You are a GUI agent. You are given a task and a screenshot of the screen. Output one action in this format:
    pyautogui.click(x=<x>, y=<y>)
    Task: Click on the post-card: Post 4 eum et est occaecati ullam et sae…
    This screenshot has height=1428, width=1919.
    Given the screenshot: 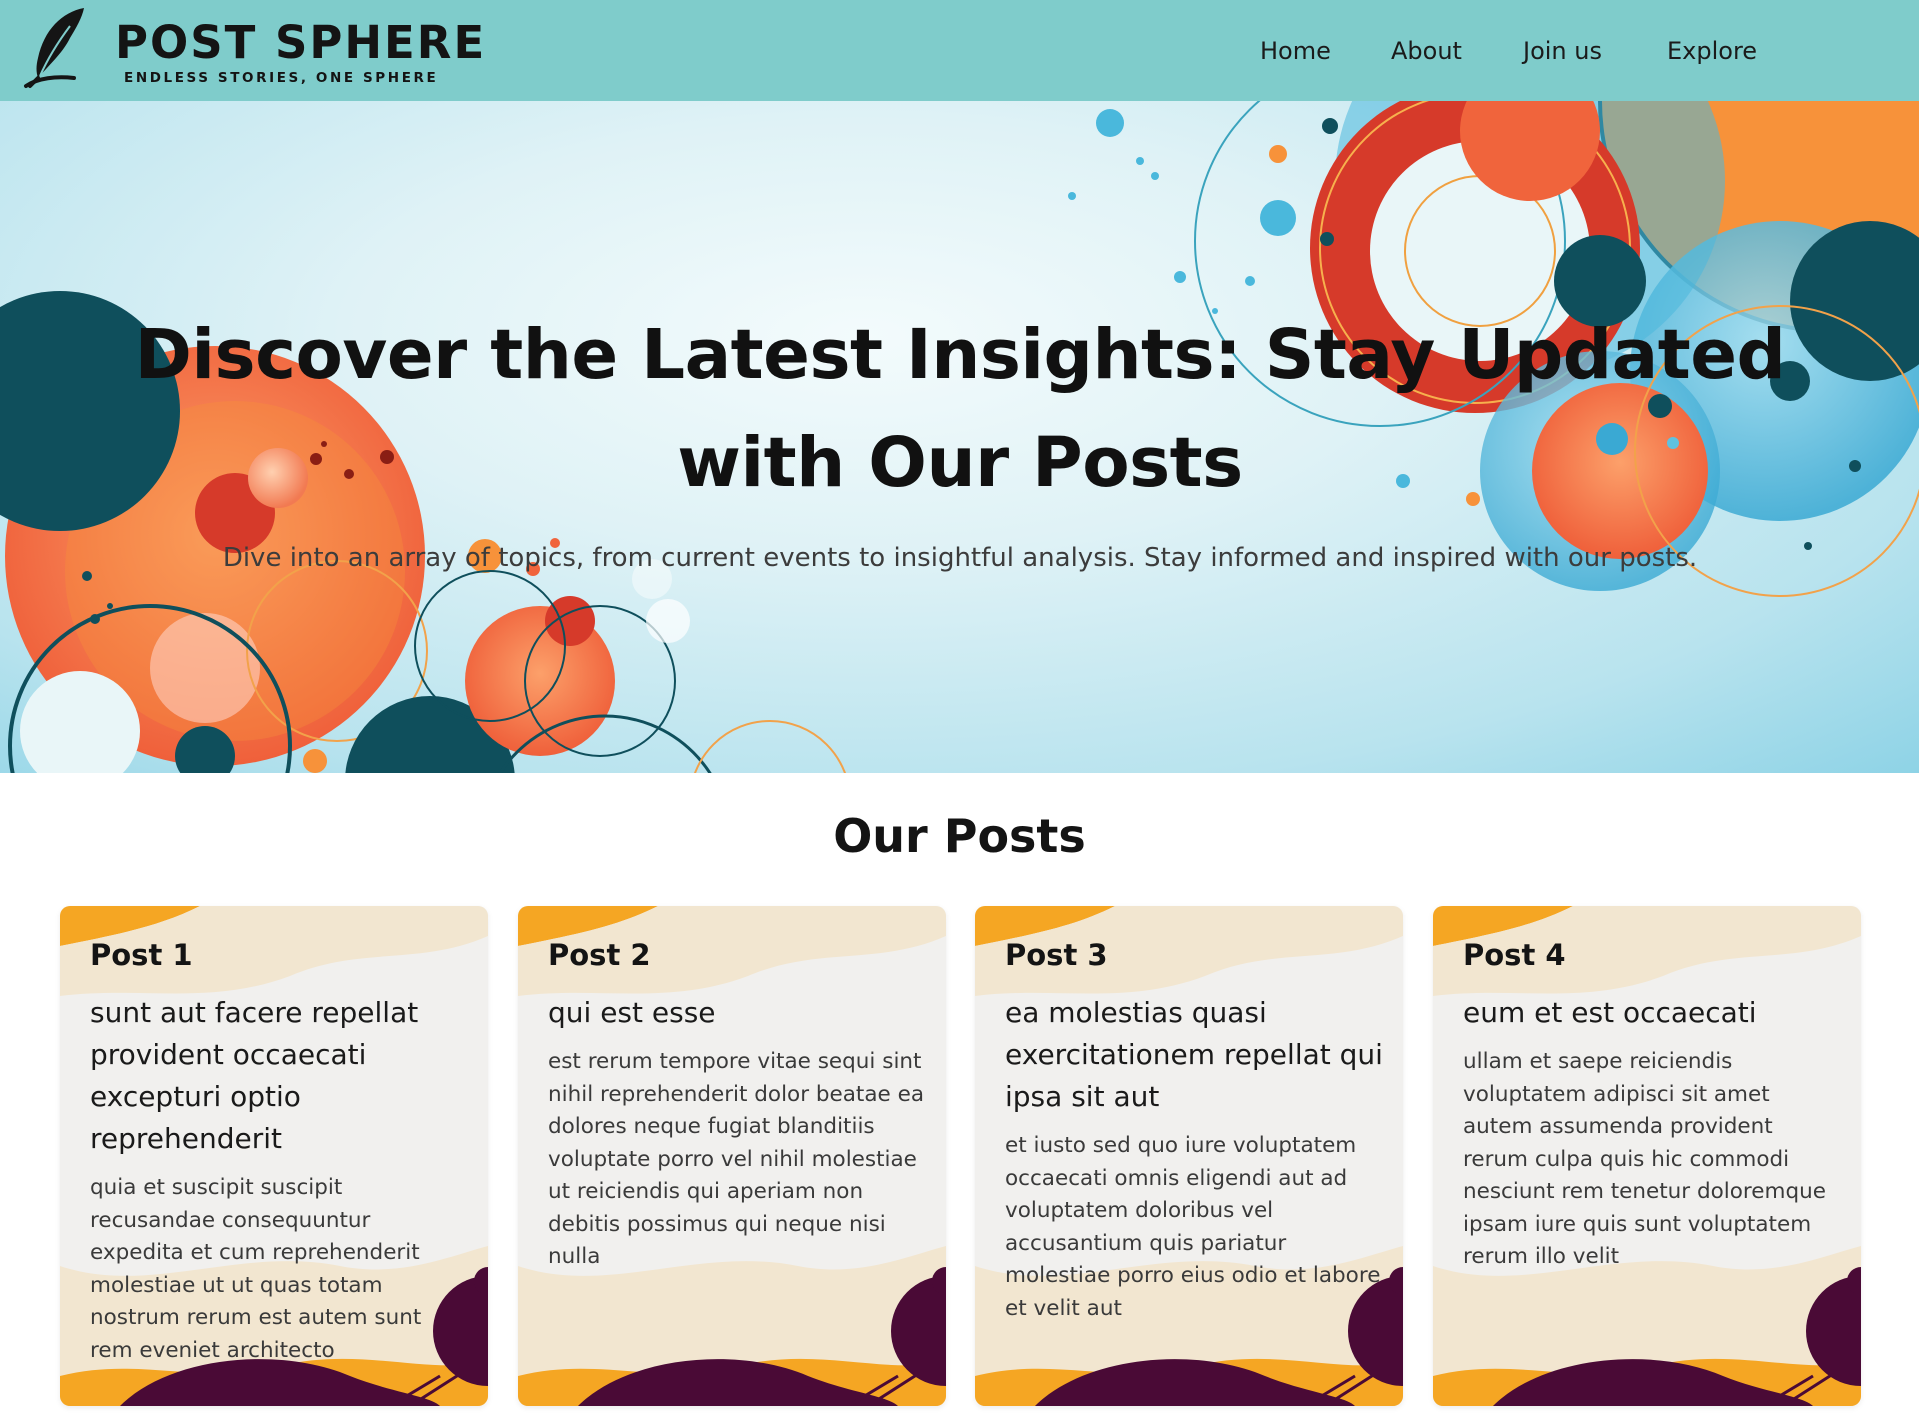 What is the action you would take?
    pyautogui.click(x=1647, y=1156)
    